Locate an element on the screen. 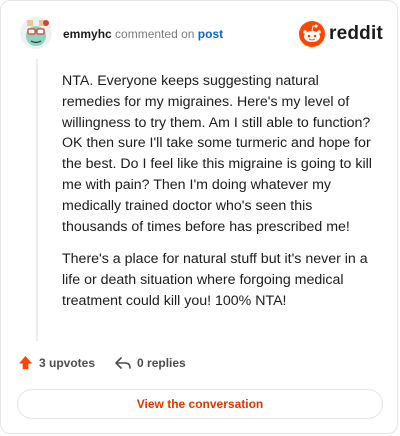  upvotes-count: 3 upvotes is located at coordinates (67, 362).